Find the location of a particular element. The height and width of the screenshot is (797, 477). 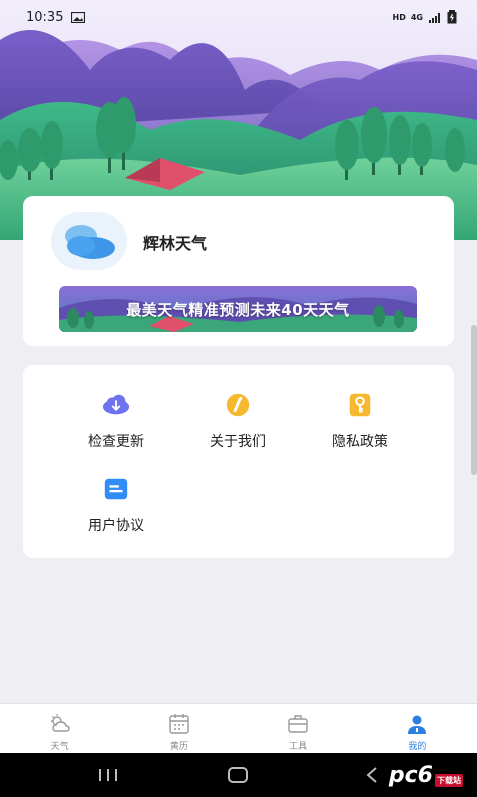

hd-indicator: HD is located at coordinates (399, 17).